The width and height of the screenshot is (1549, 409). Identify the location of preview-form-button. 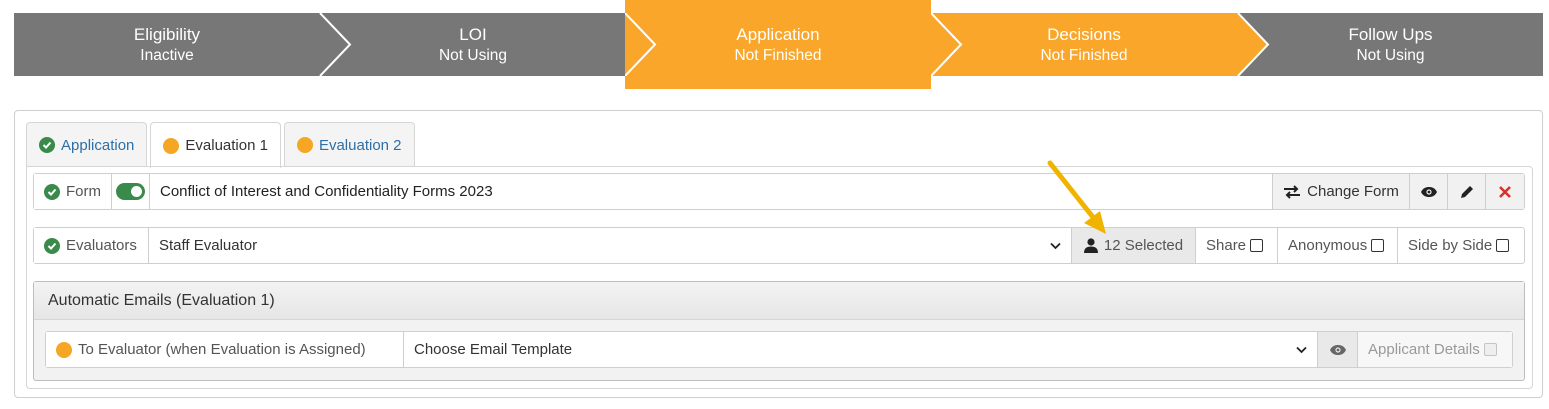
(1429, 191).